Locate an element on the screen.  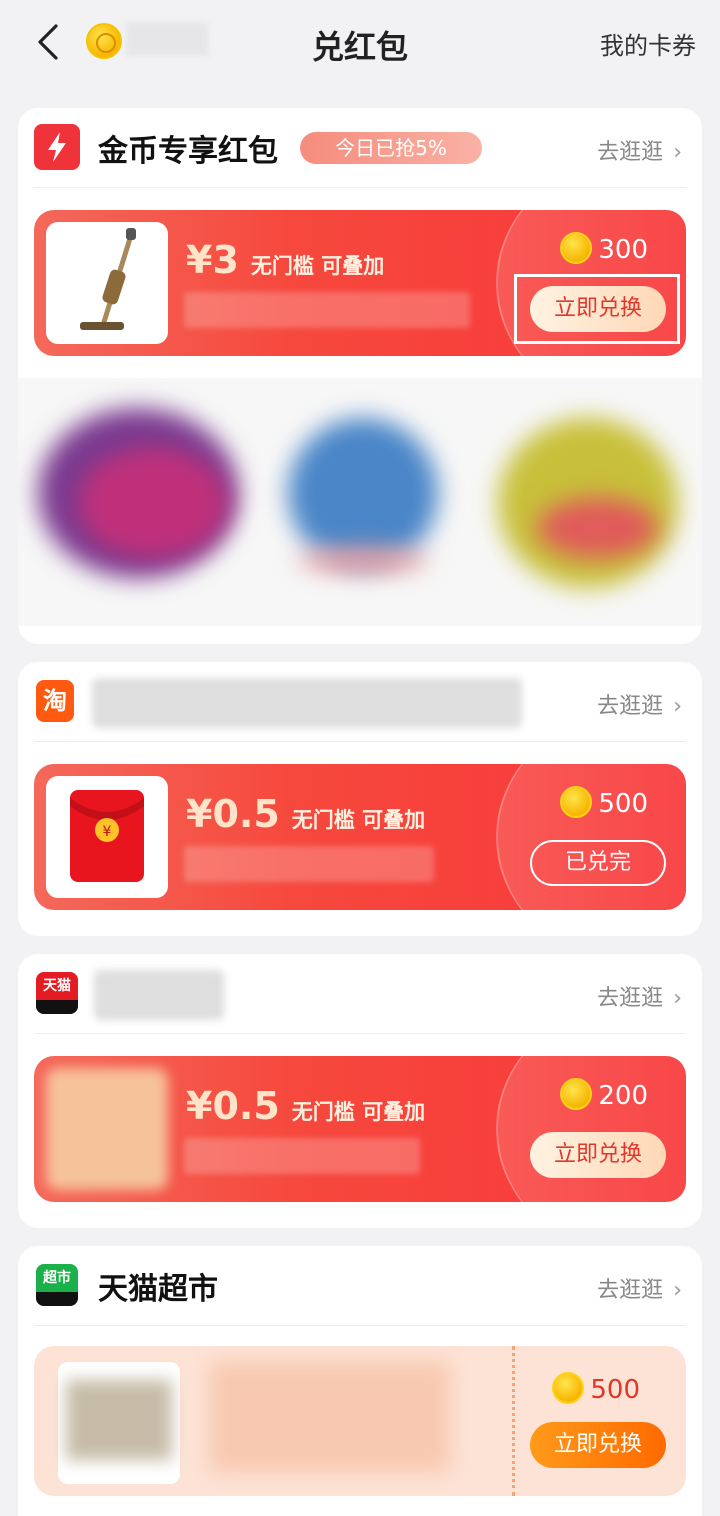
section-title: 金币专享红包 is located at coordinates (188, 151).